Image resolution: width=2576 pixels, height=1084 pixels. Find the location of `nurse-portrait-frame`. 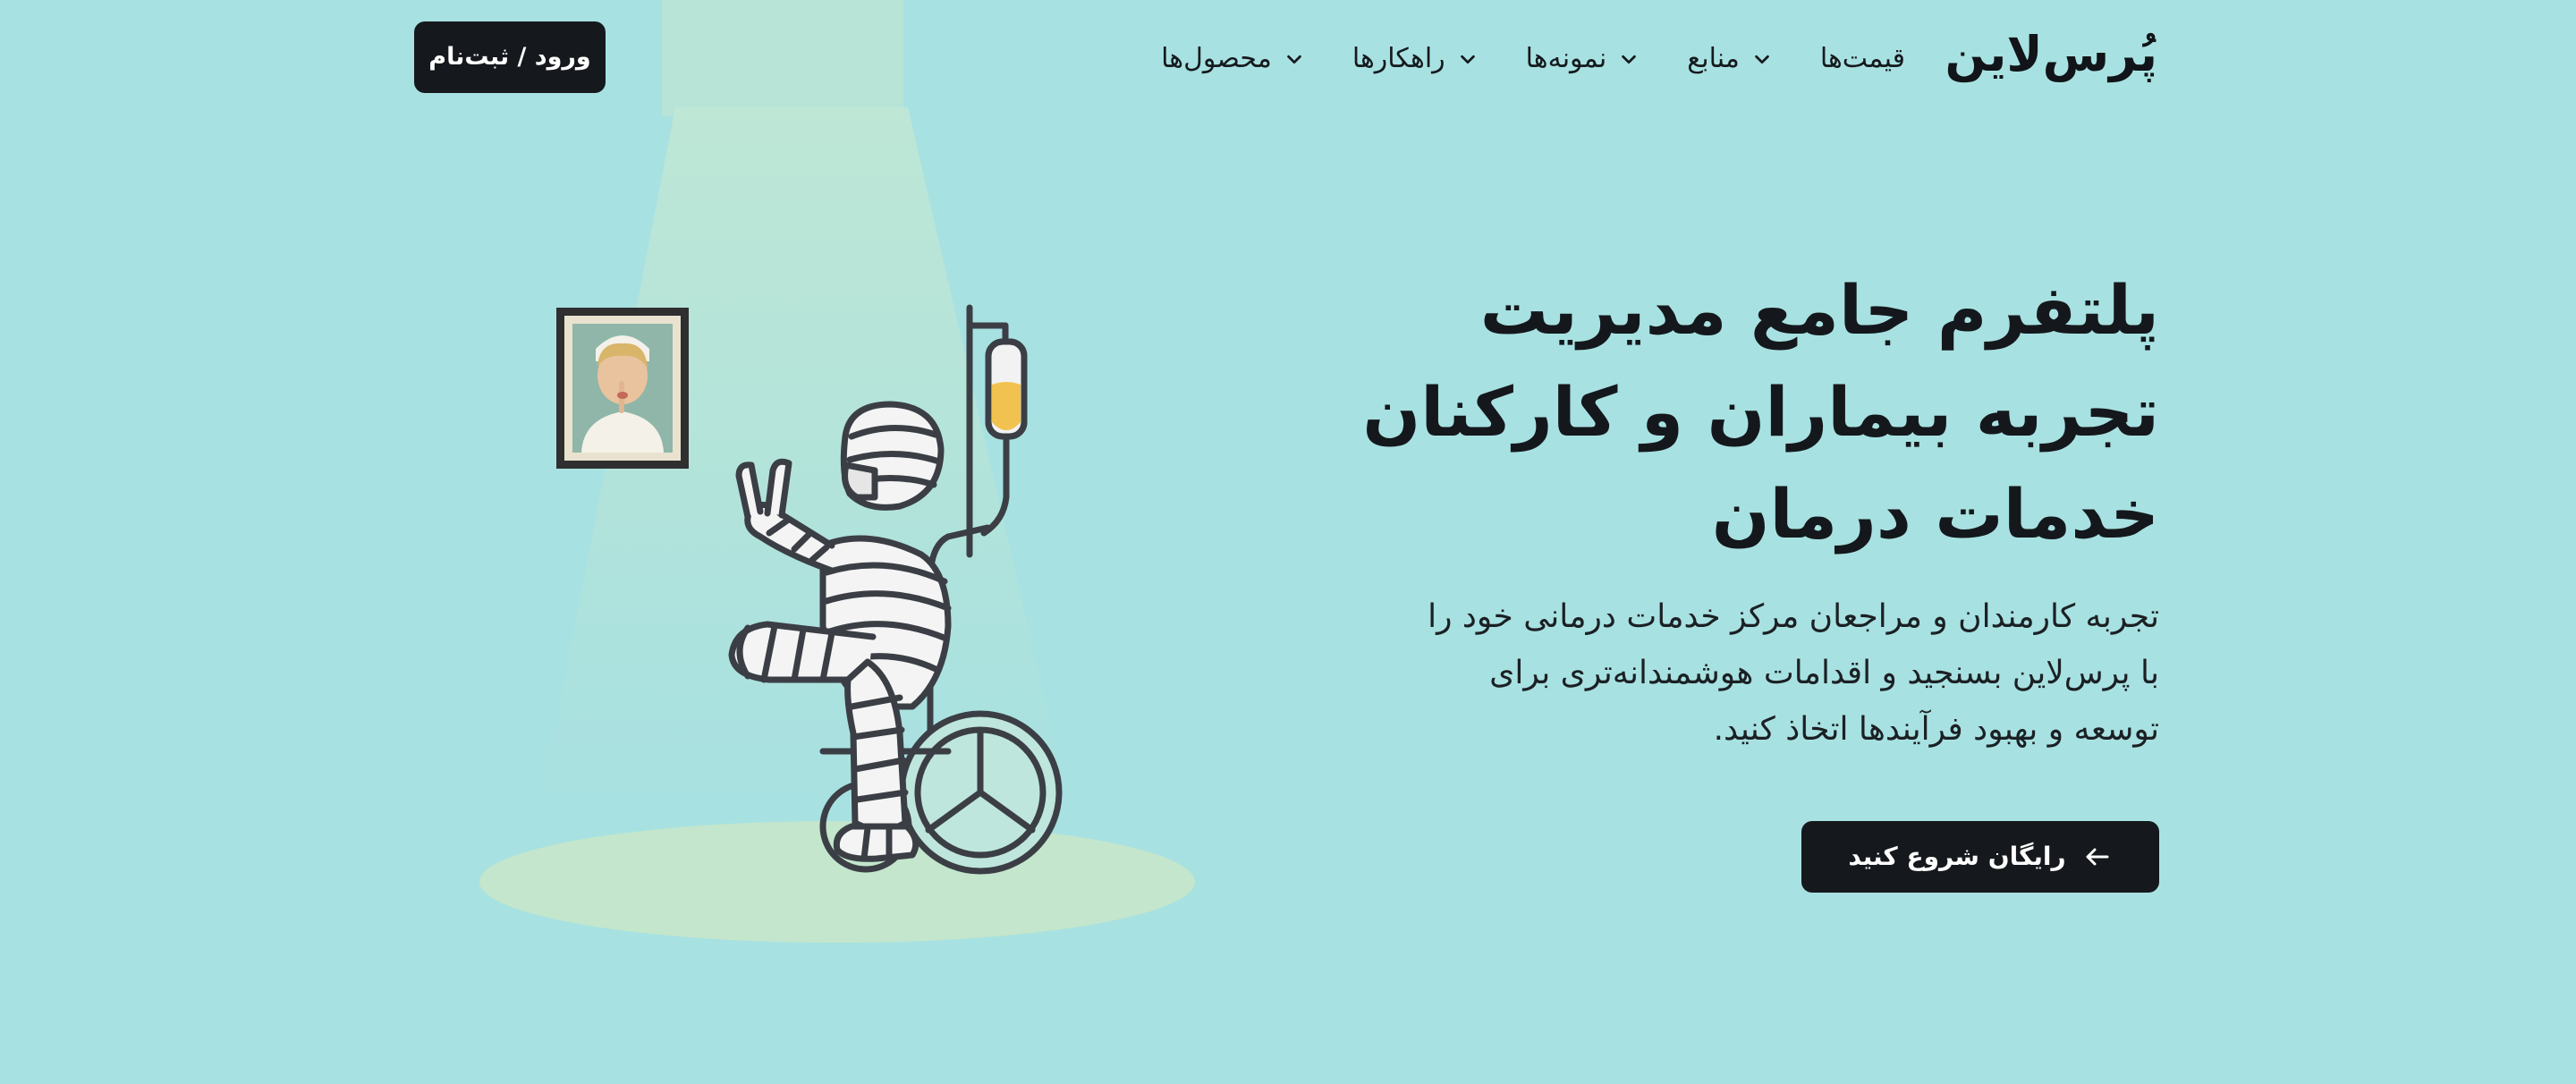

nurse-portrait-frame is located at coordinates (622, 388).